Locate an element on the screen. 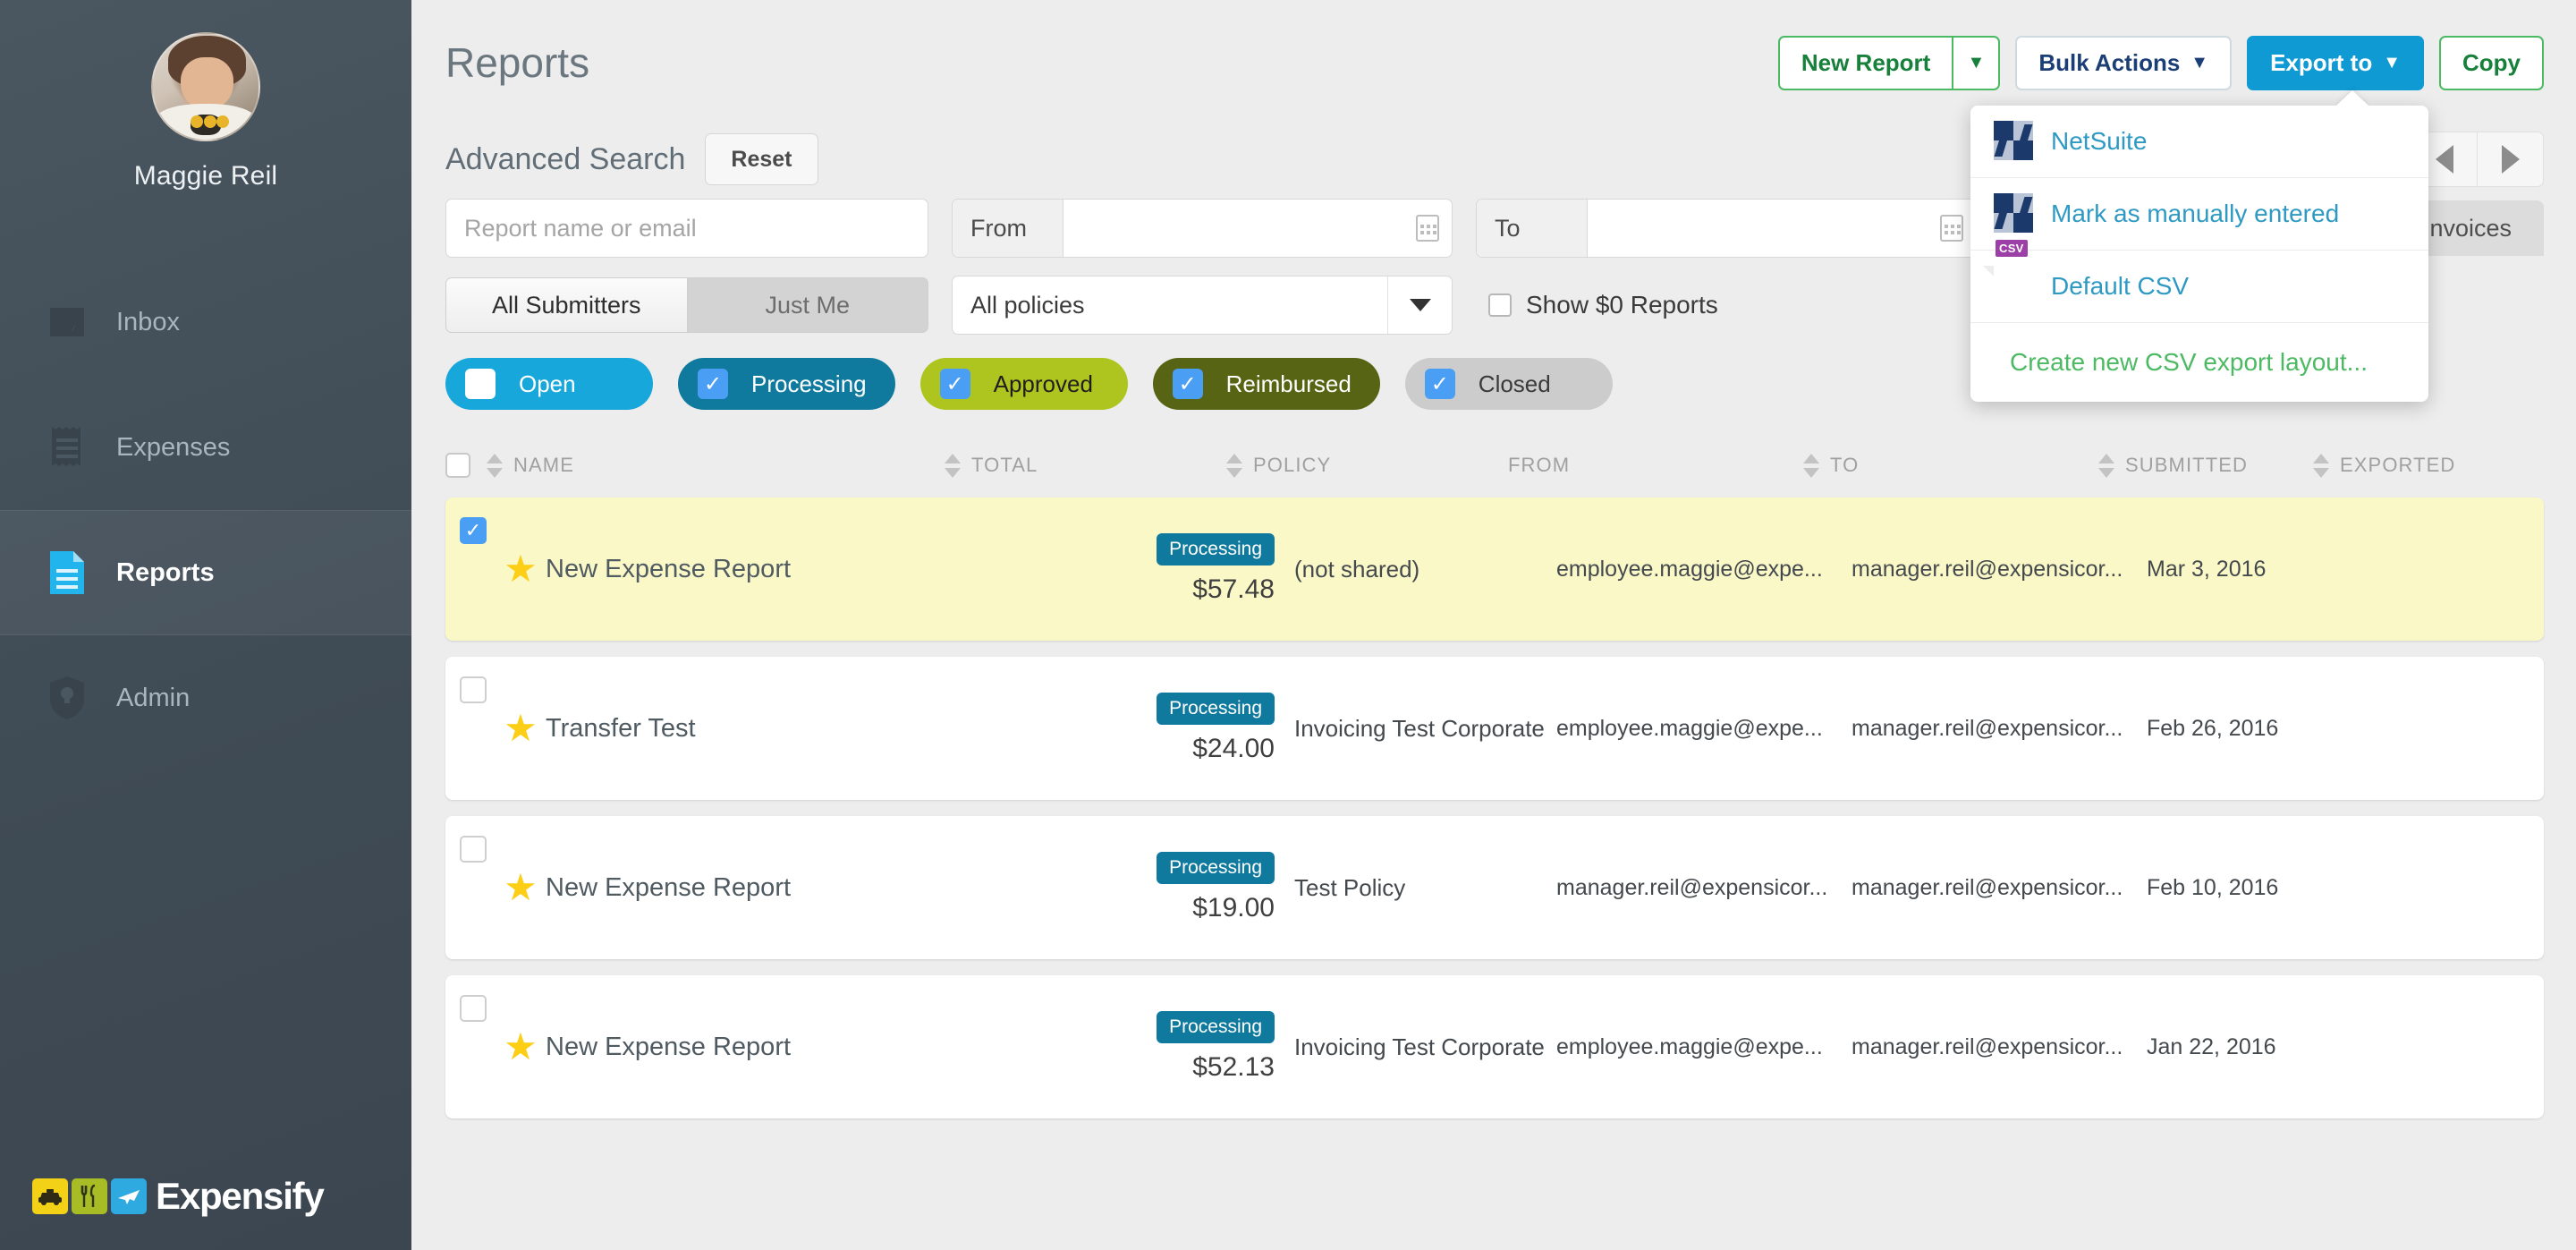 The height and width of the screenshot is (1250, 2576). export-to-label: Export to is located at coordinates (2321, 62).